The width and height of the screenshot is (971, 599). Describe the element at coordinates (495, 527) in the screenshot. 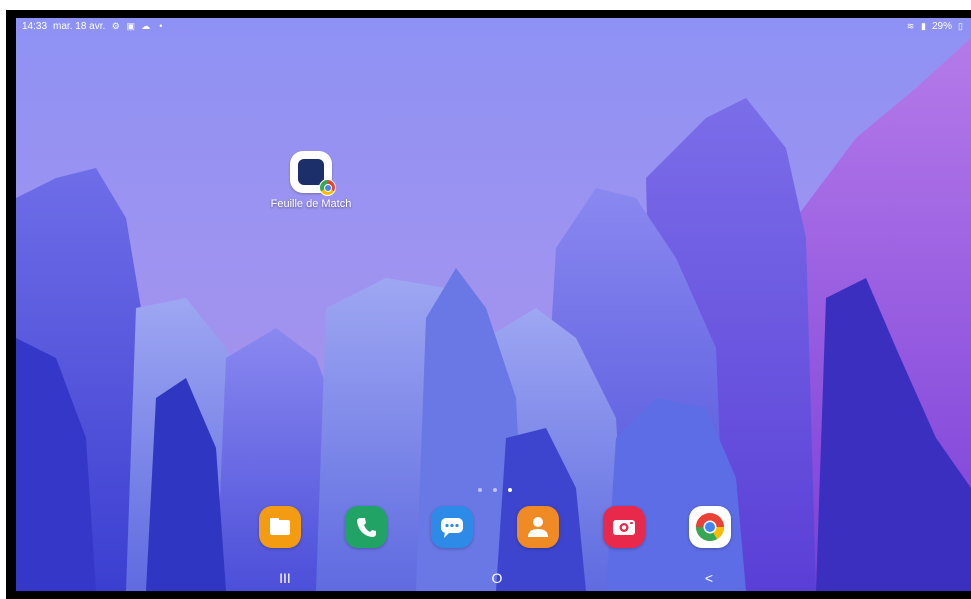

I see `dock` at that location.